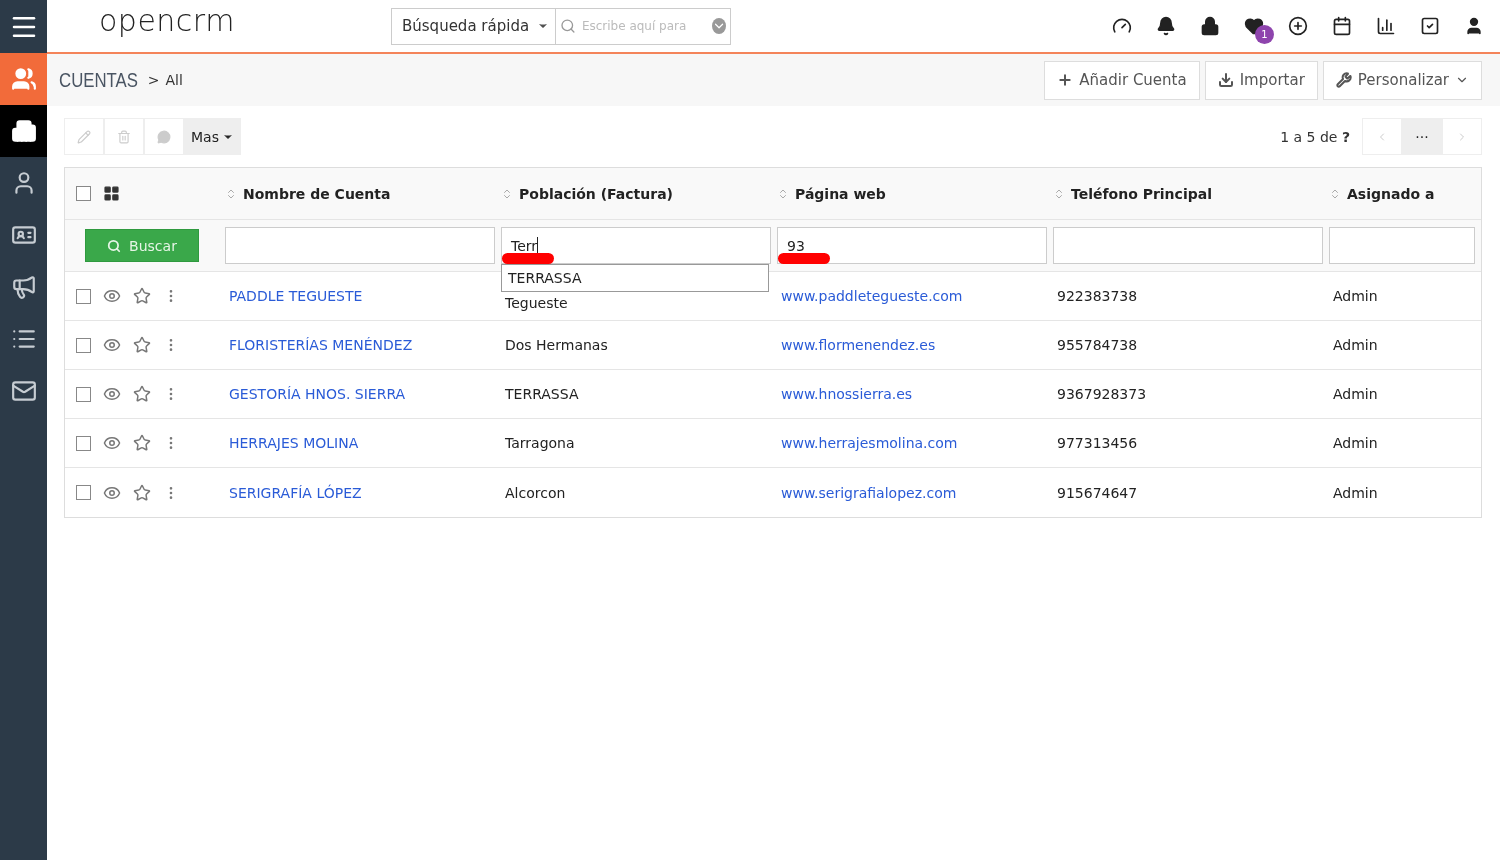 This screenshot has height=860, width=1500. Describe the element at coordinates (1225, 80) in the screenshot. I see `download-icon` at that location.